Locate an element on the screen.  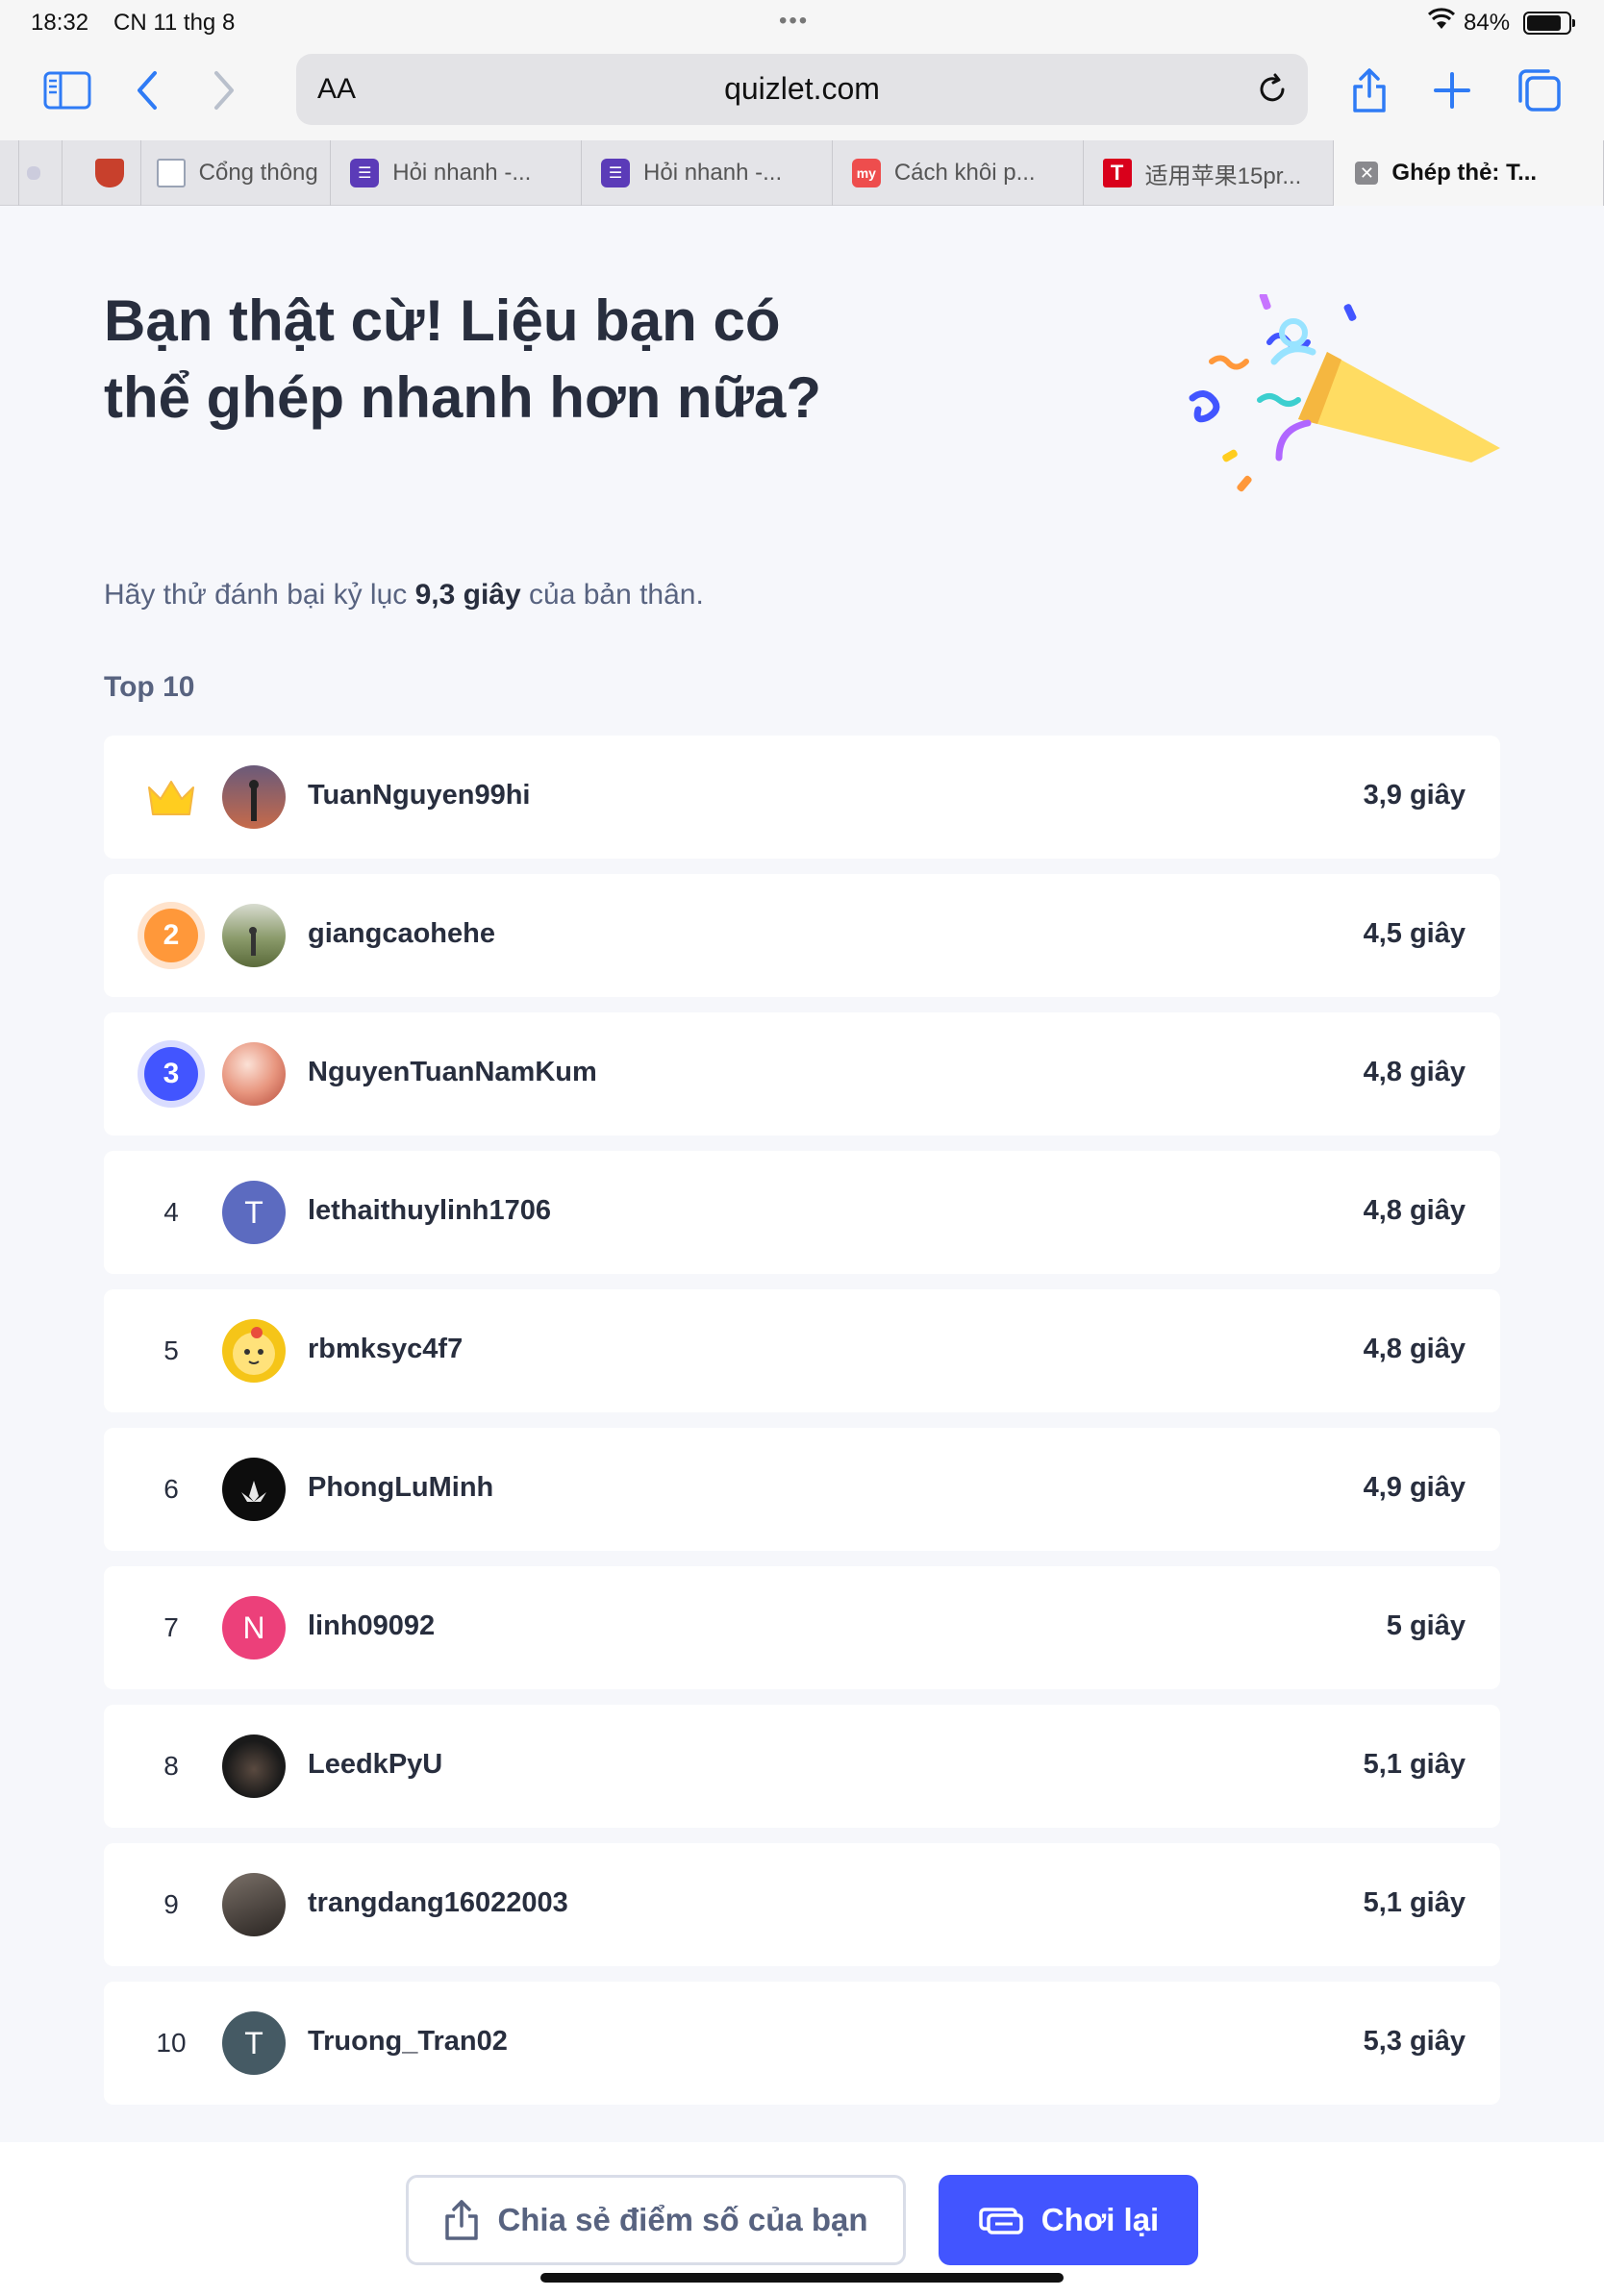
leaderboard-row: 3 NguyenTuanNamKum 4,8 giây is located at coordinates (802, 1074).